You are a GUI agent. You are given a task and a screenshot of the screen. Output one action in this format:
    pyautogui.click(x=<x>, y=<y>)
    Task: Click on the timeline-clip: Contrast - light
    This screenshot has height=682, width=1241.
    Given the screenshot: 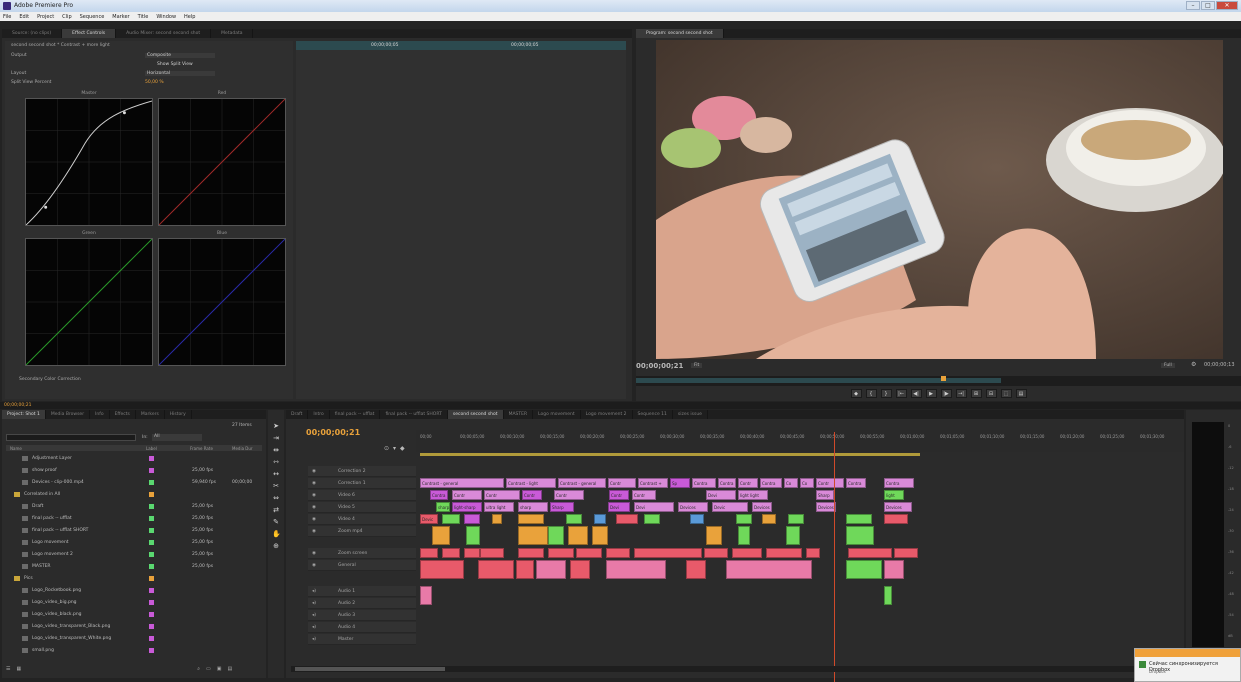 What is the action you would take?
    pyautogui.click(x=531, y=483)
    